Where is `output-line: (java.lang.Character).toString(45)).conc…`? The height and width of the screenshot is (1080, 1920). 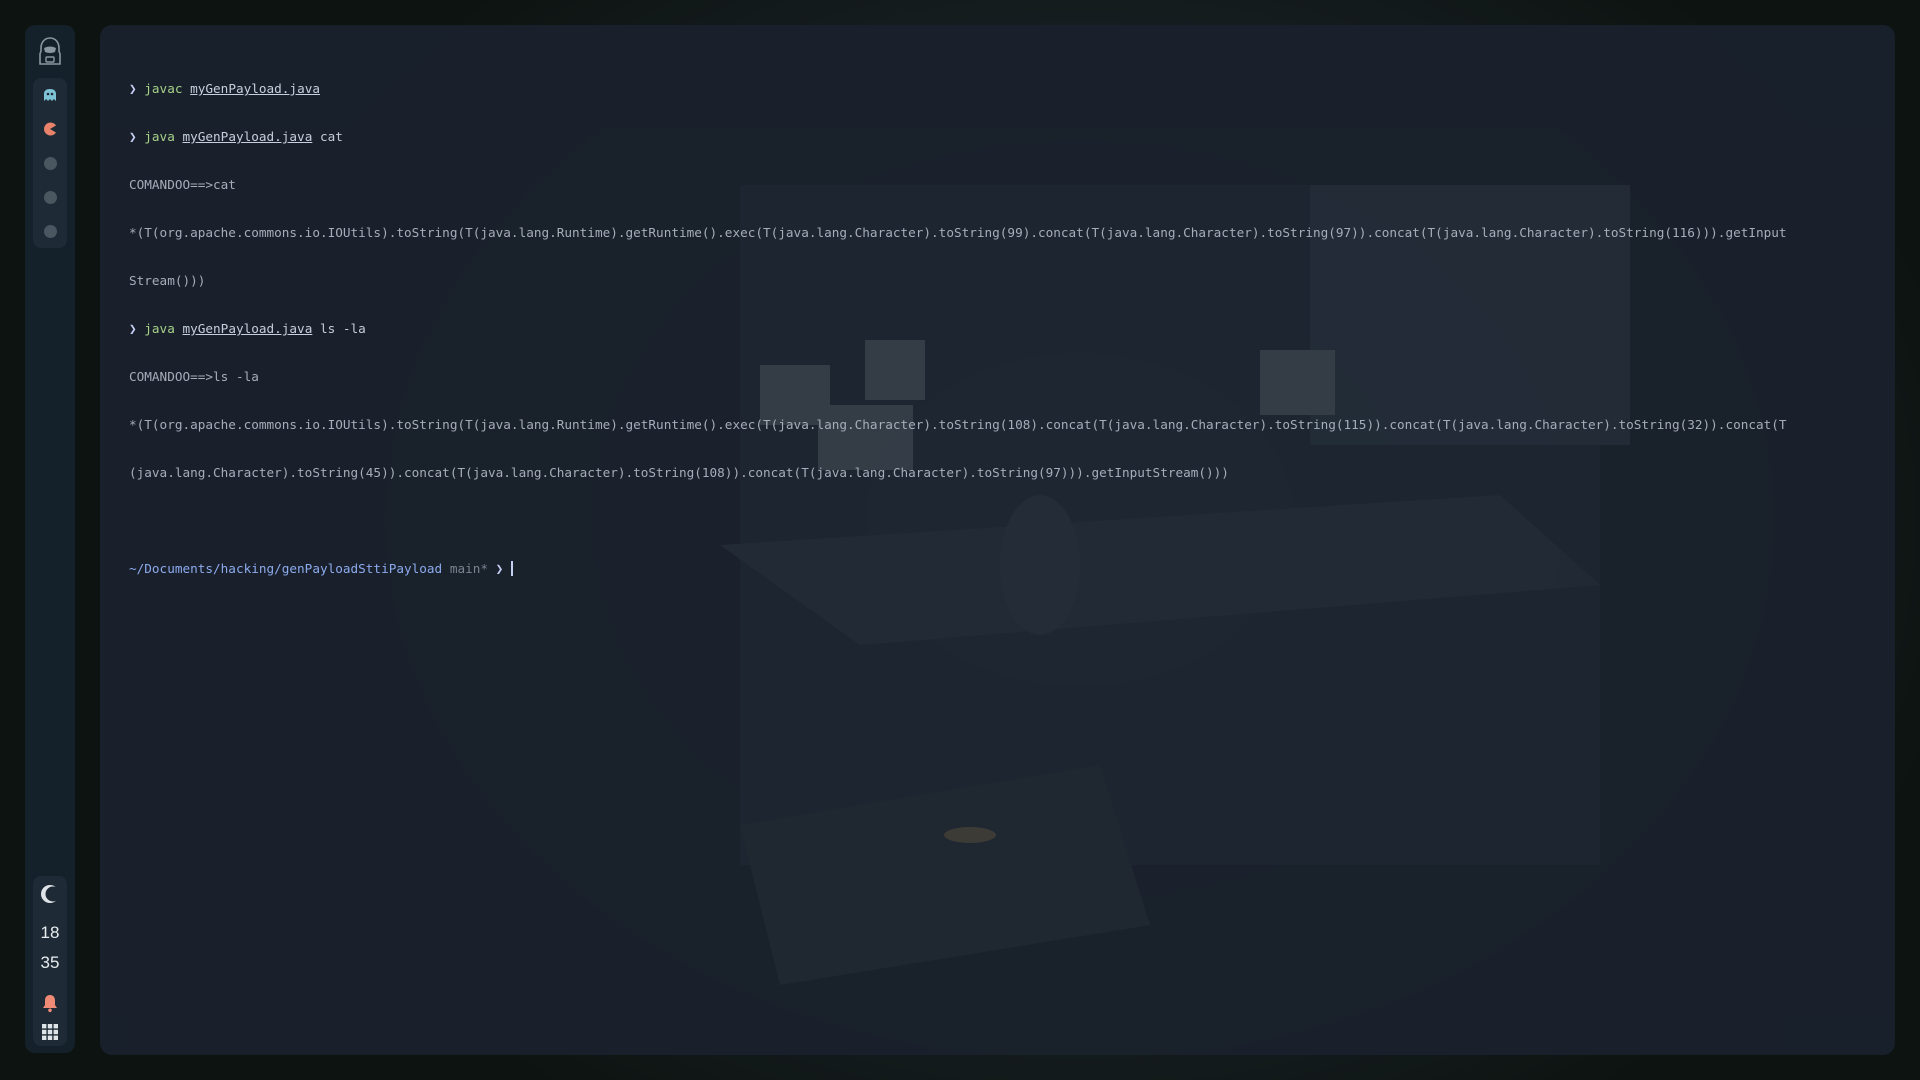
output-line: (java.lang.Character).toString(45)).conc… is located at coordinates (679, 472).